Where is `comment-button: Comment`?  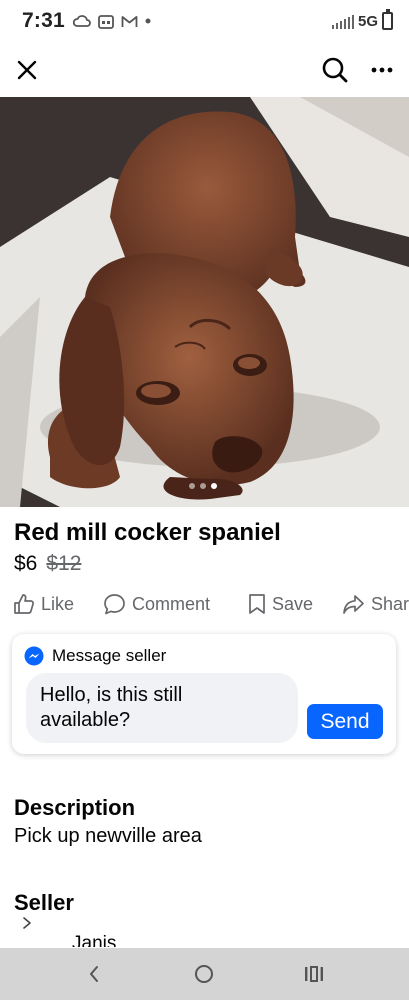 comment-button: Comment is located at coordinates (156, 604).